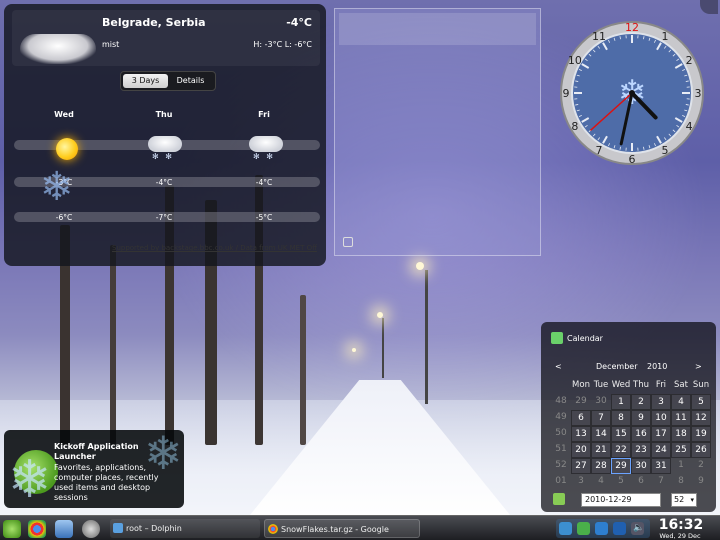  I want to click on tab-3-days: 3 Days, so click(145, 81).